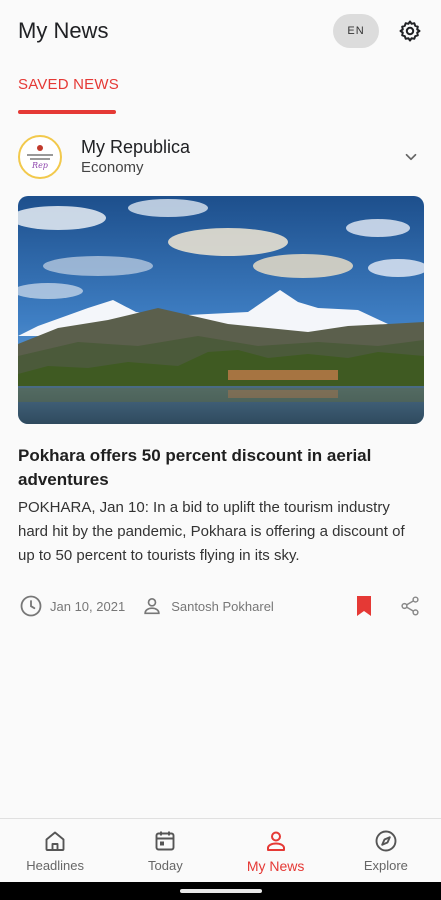 The width and height of the screenshot is (441, 900). I want to click on calendar-icon, so click(165, 841).